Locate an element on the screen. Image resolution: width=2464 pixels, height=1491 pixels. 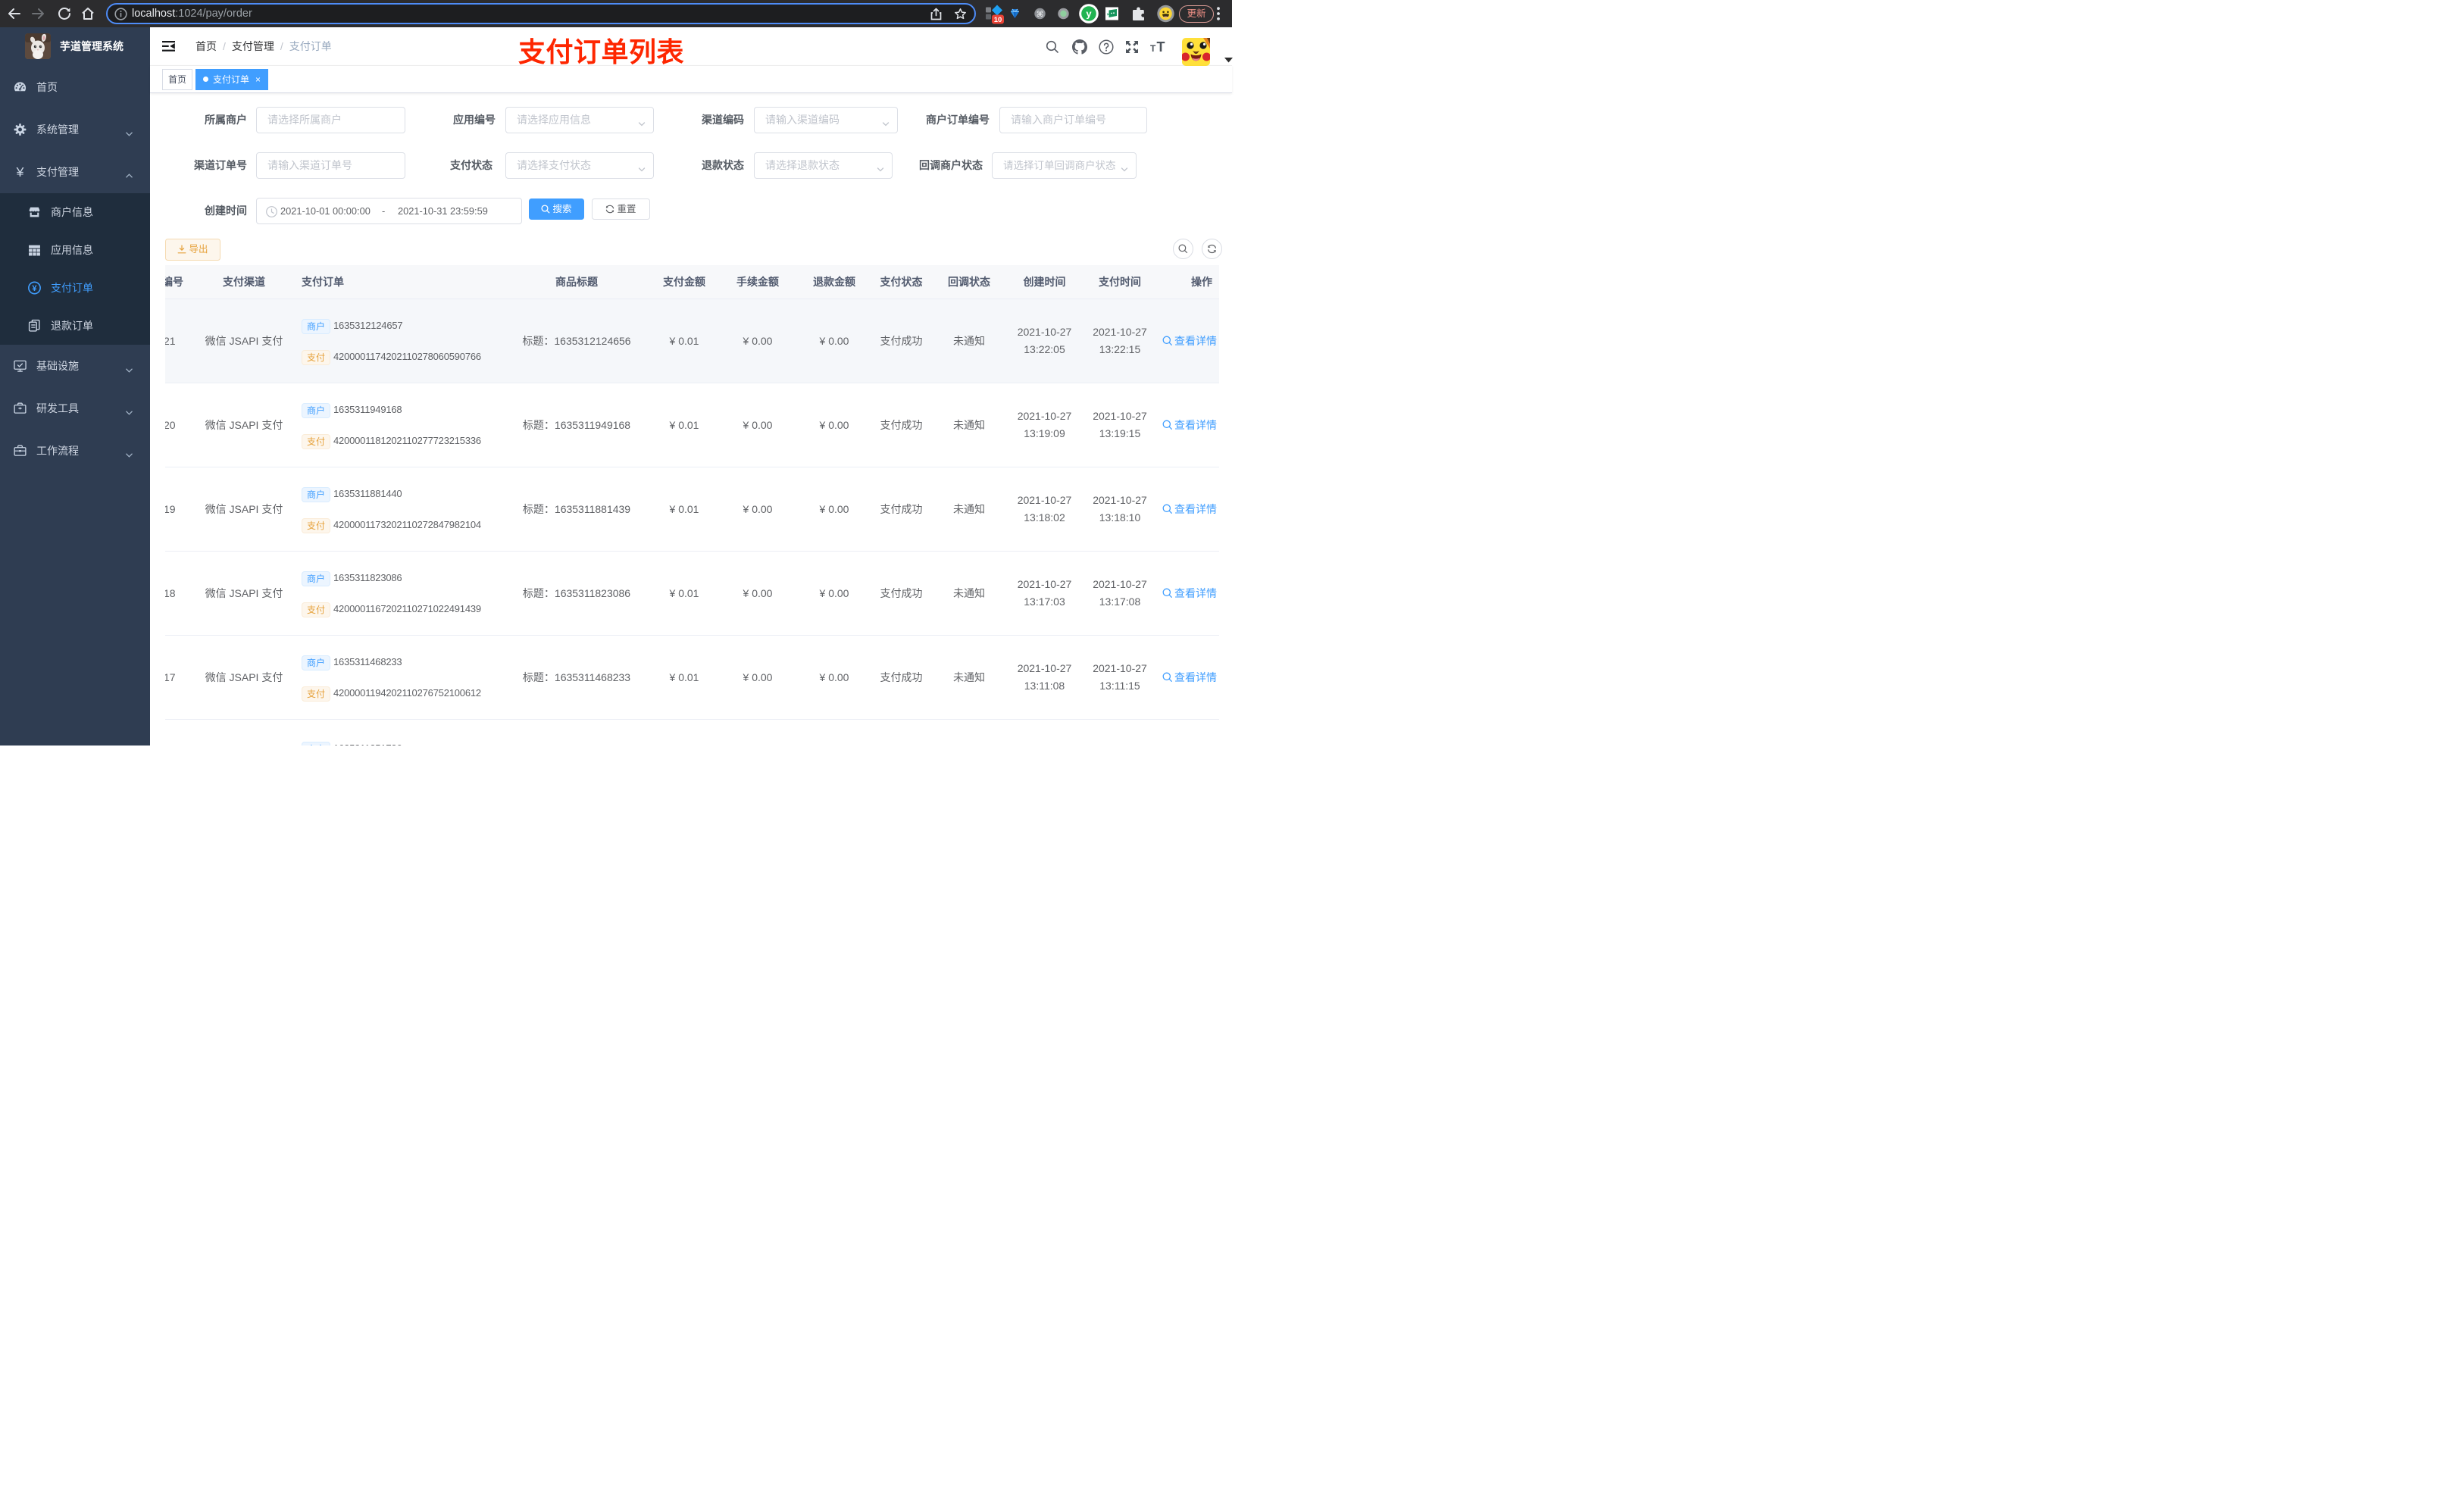
svg-text: y is located at coordinates (1089, 14).